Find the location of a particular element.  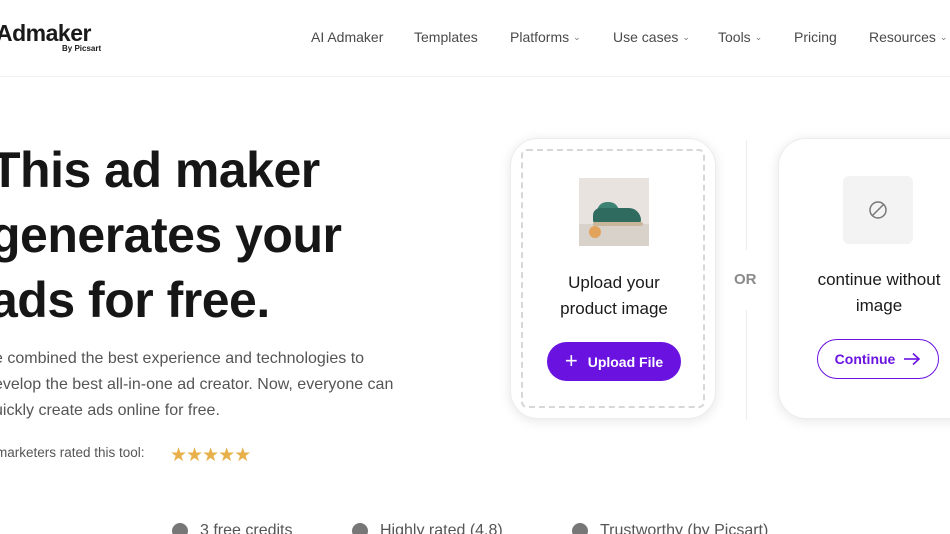

star-rating: ★★★★★ is located at coordinates (210, 455).